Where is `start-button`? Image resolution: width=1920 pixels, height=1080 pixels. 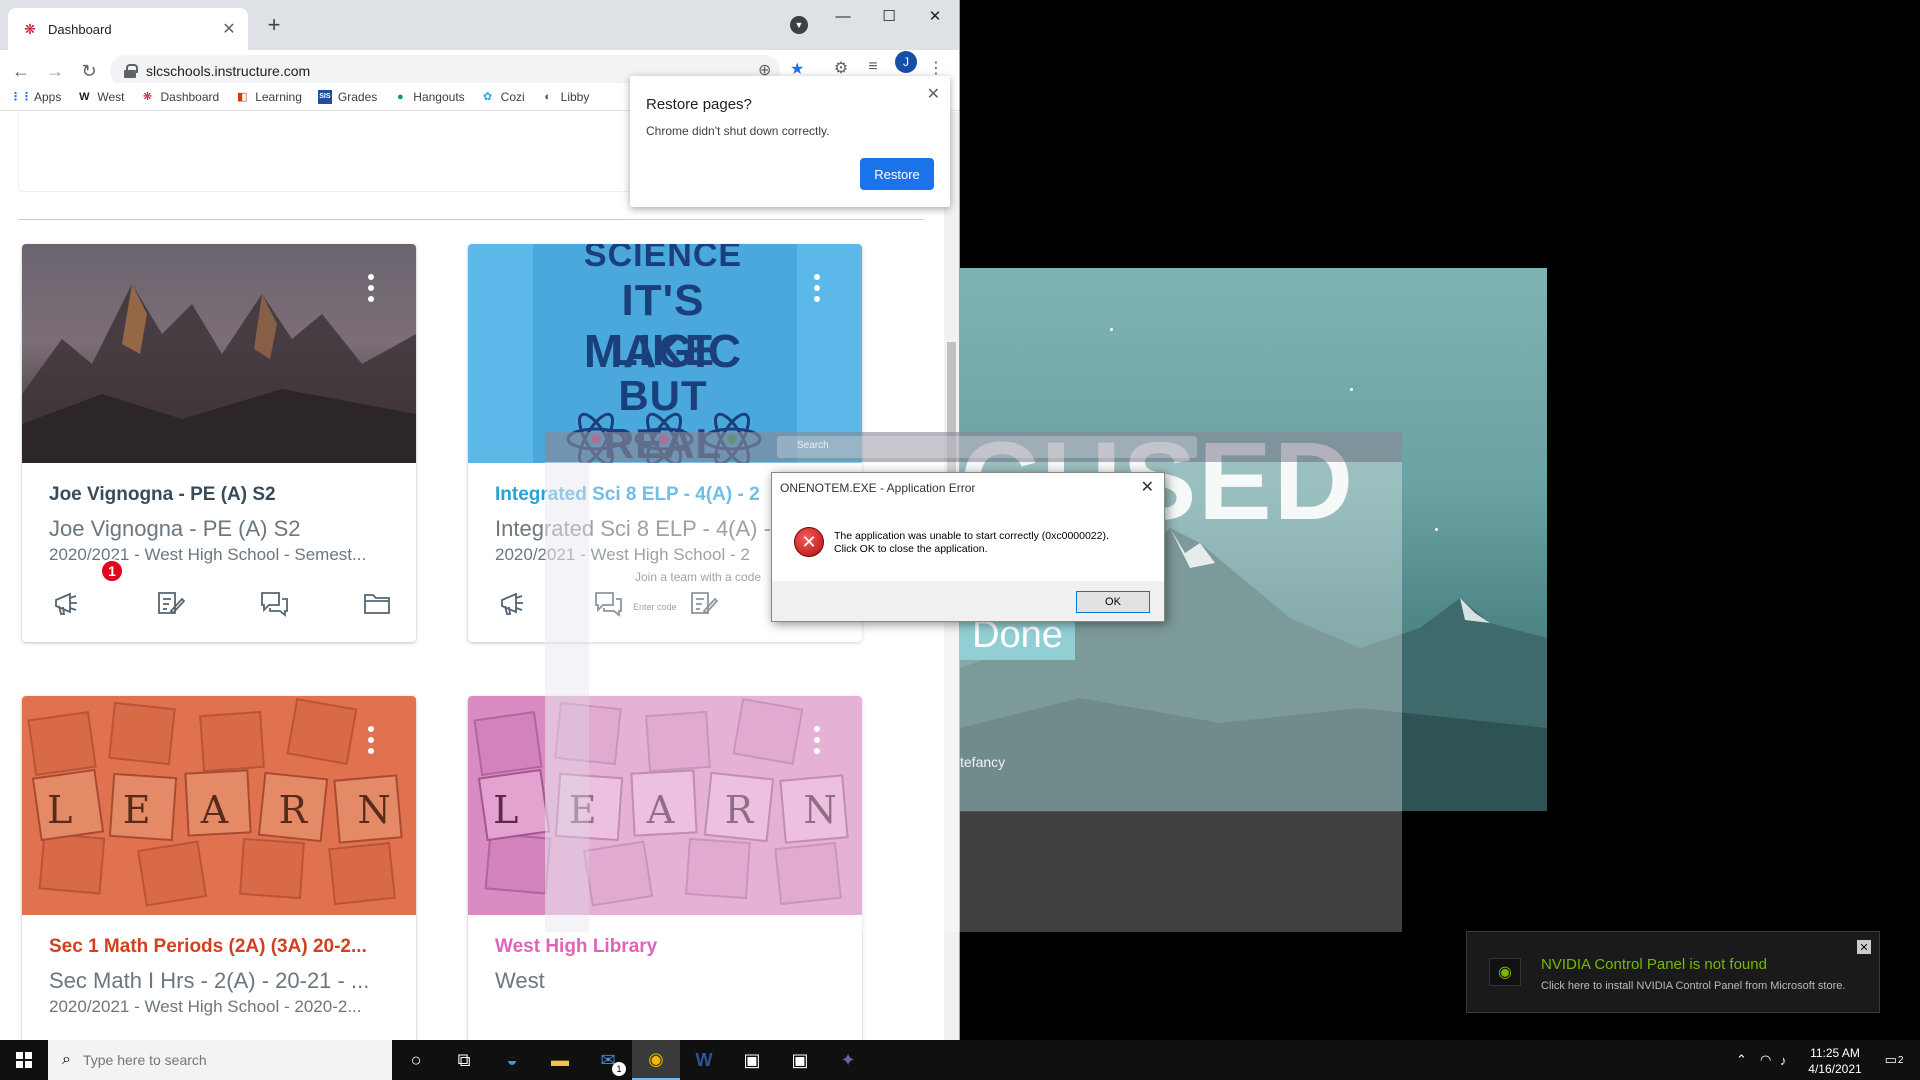
start-button is located at coordinates (24, 1060).